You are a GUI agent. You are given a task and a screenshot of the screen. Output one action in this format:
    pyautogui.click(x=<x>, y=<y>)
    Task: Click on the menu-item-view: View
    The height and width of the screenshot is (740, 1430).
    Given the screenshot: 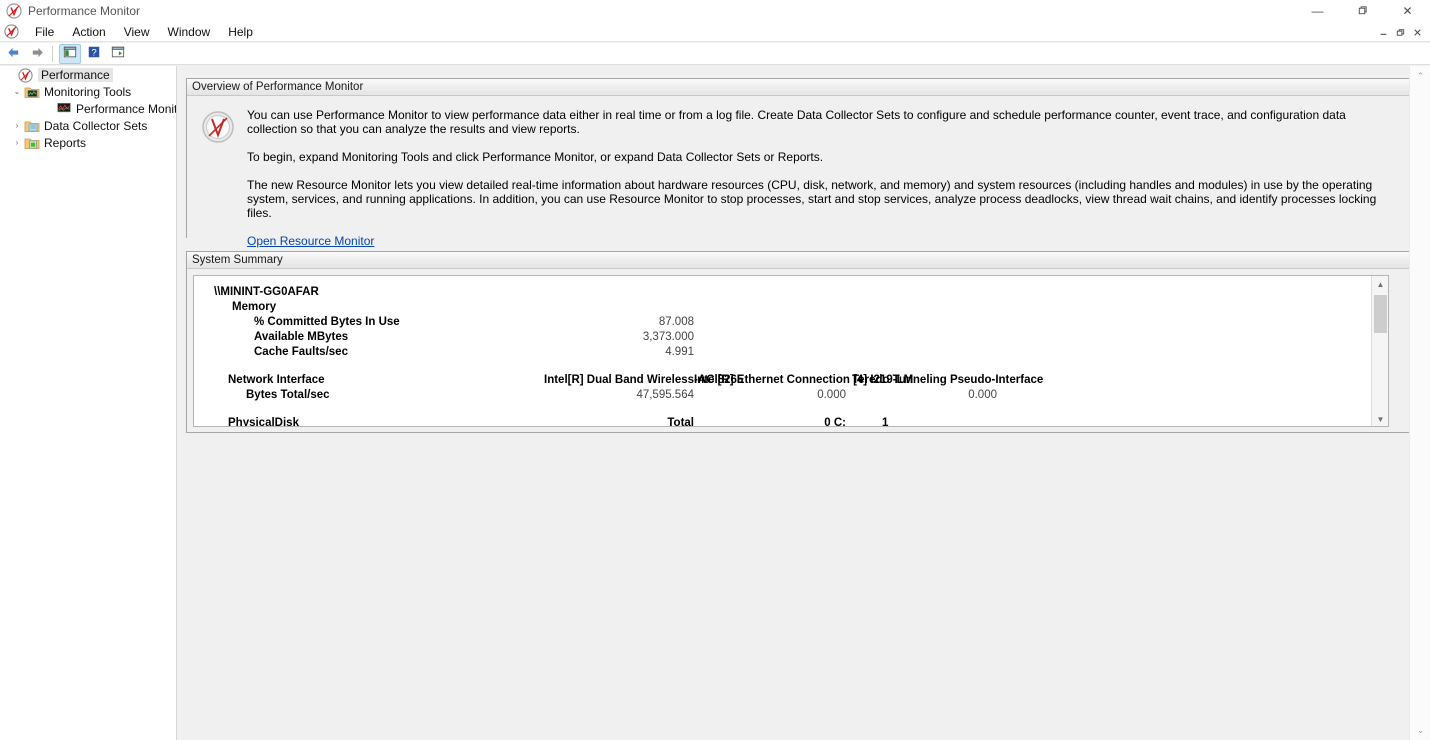 What is the action you would take?
    pyautogui.click(x=137, y=32)
    